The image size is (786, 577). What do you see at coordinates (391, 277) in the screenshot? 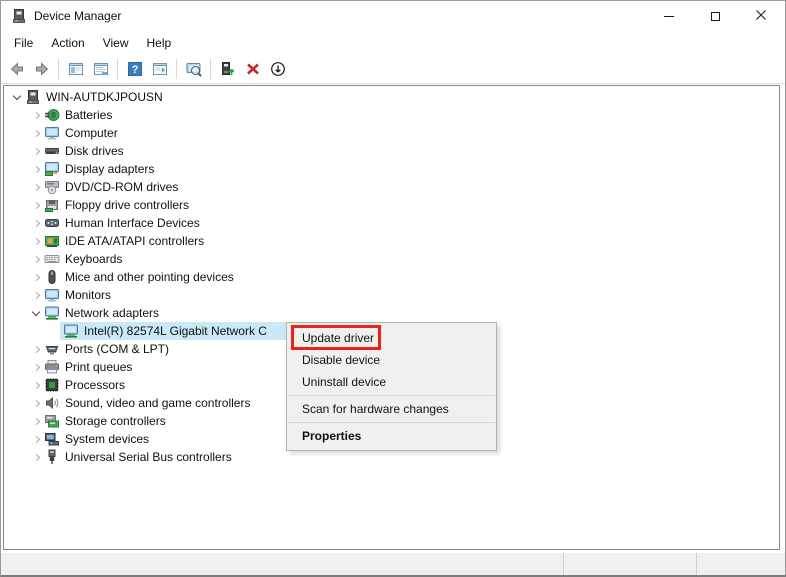
I see `tree-item-mice-and-other-pointing-devices: Mice and other pointing devices` at bounding box center [391, 277].